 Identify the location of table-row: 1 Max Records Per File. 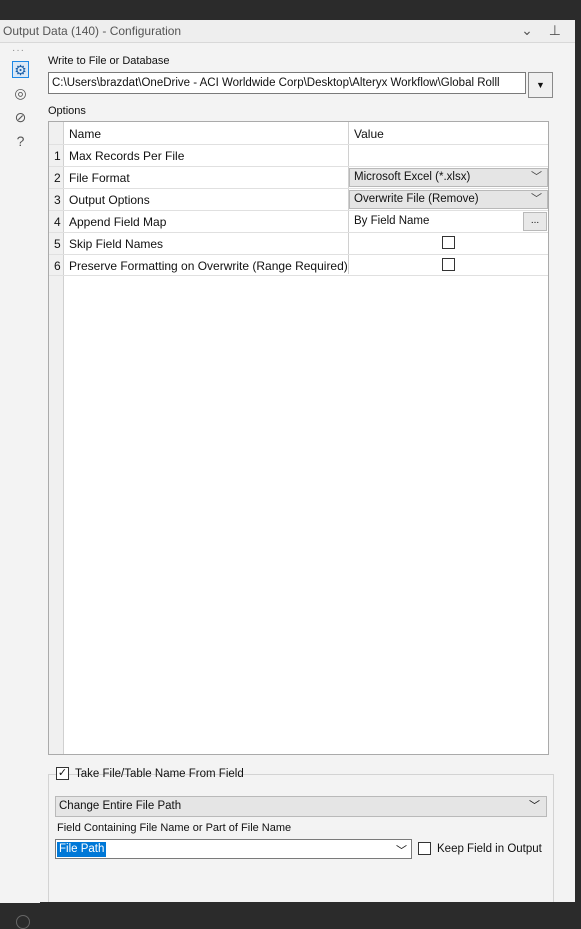
(298, 155).